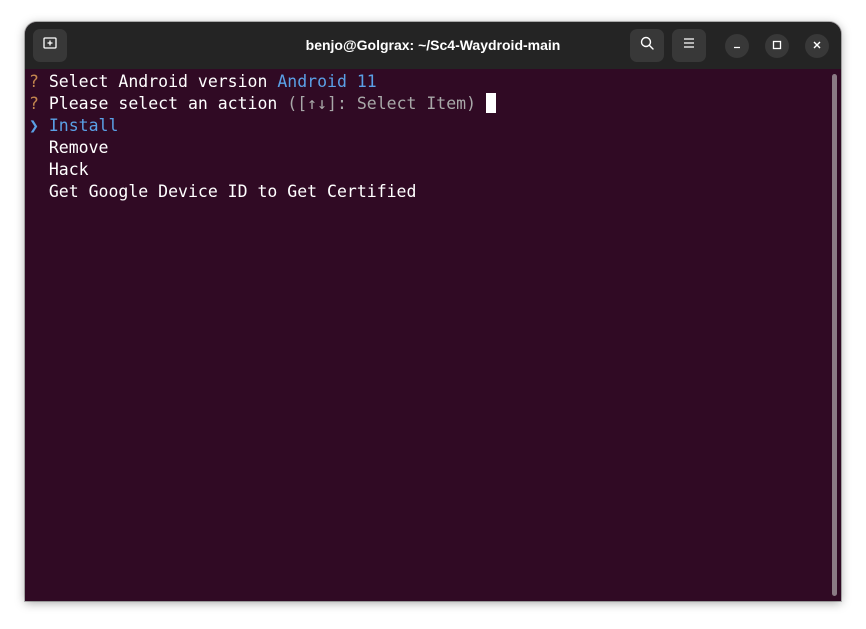 The width and height of the screenshot is (866, 629). I want to click on selected-android-version: Android 11, so click(327, 81).